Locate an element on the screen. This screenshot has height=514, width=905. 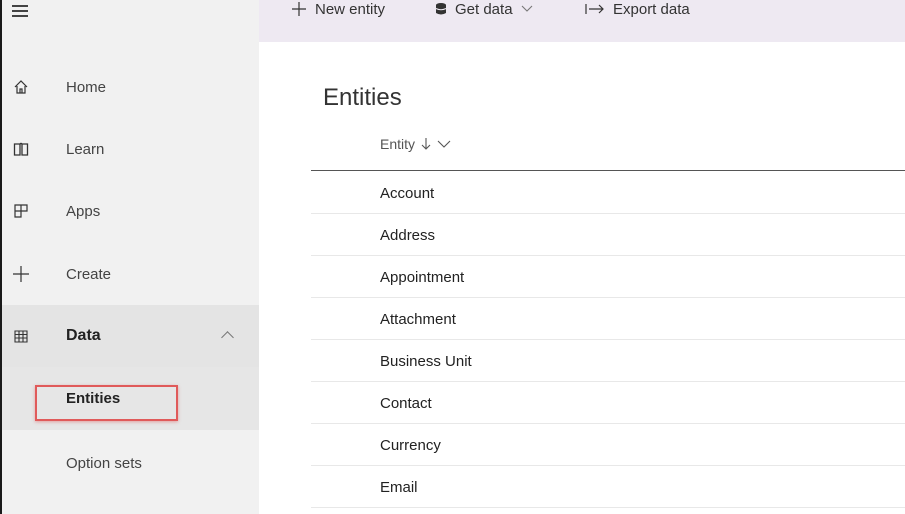
sidebar-item-data: Data is located at coordinates (130, 336).